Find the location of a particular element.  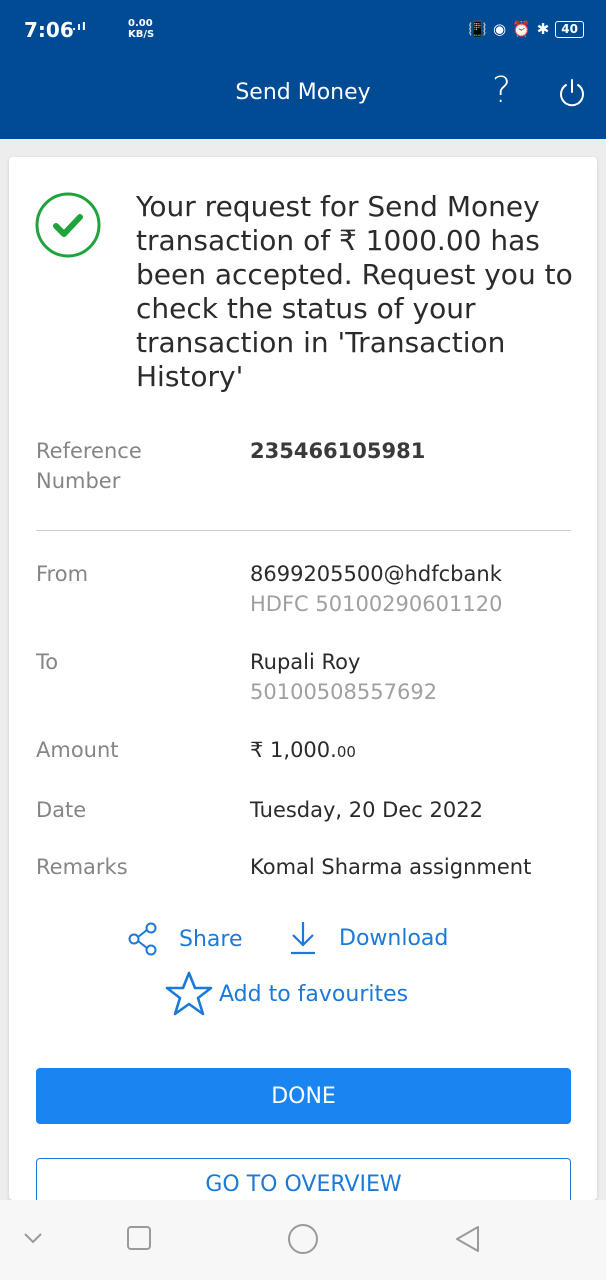

signal-icon: .ıl is located at coordinates (79, 26).